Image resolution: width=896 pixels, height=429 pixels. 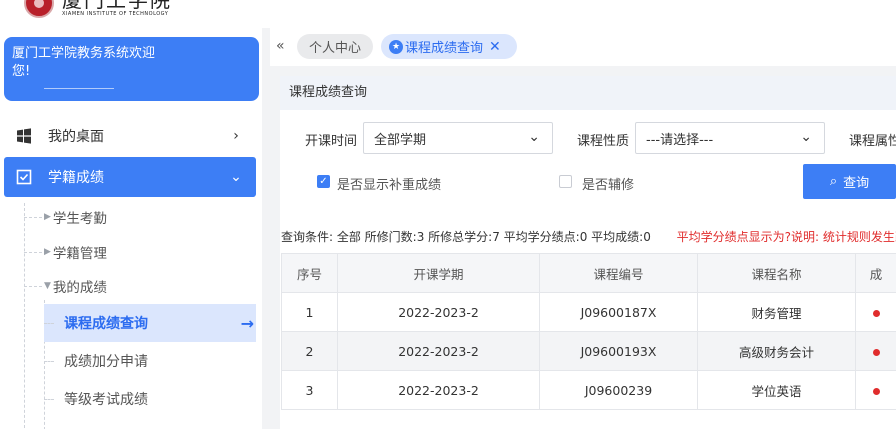 I want to click on sidebar-leaf-course-grades: 课程成绩查询 →, so click(x=150, y=323).